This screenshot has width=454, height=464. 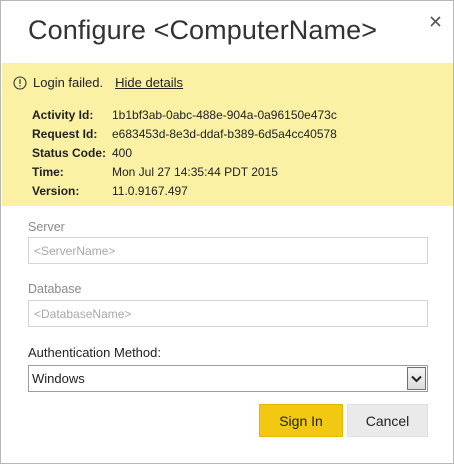 I want to click on detail-label: Status Code:, so click(x=69, y=152).